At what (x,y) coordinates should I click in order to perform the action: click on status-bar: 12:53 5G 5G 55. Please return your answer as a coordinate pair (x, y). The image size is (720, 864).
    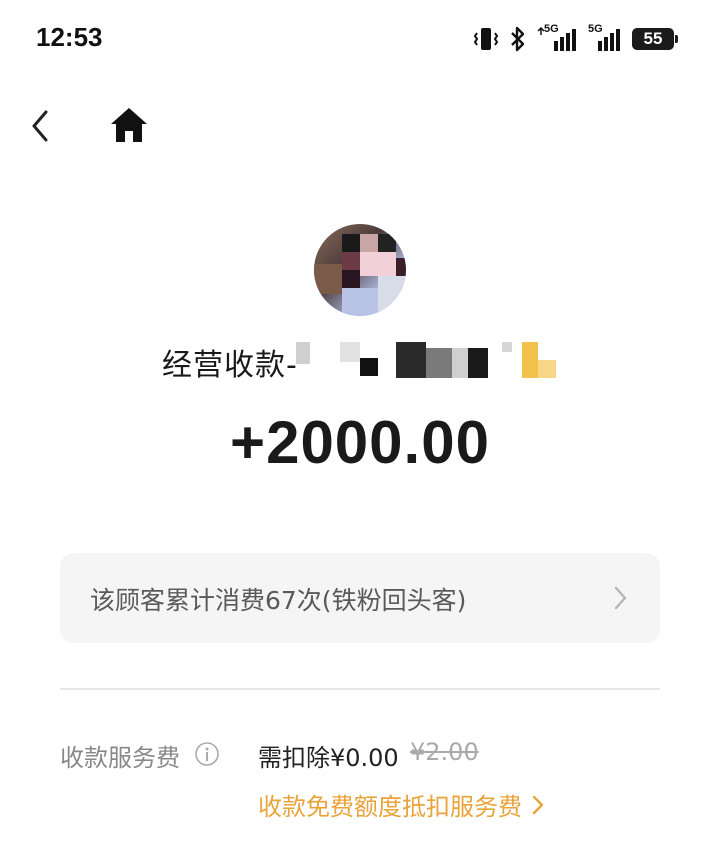
    Looking at the image, I should click on (360, 40).